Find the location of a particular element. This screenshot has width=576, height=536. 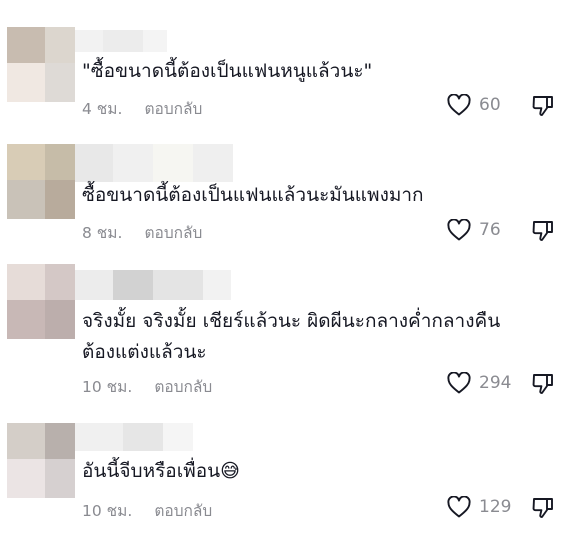

like-count: 76 is located at coordinates (490, 230).